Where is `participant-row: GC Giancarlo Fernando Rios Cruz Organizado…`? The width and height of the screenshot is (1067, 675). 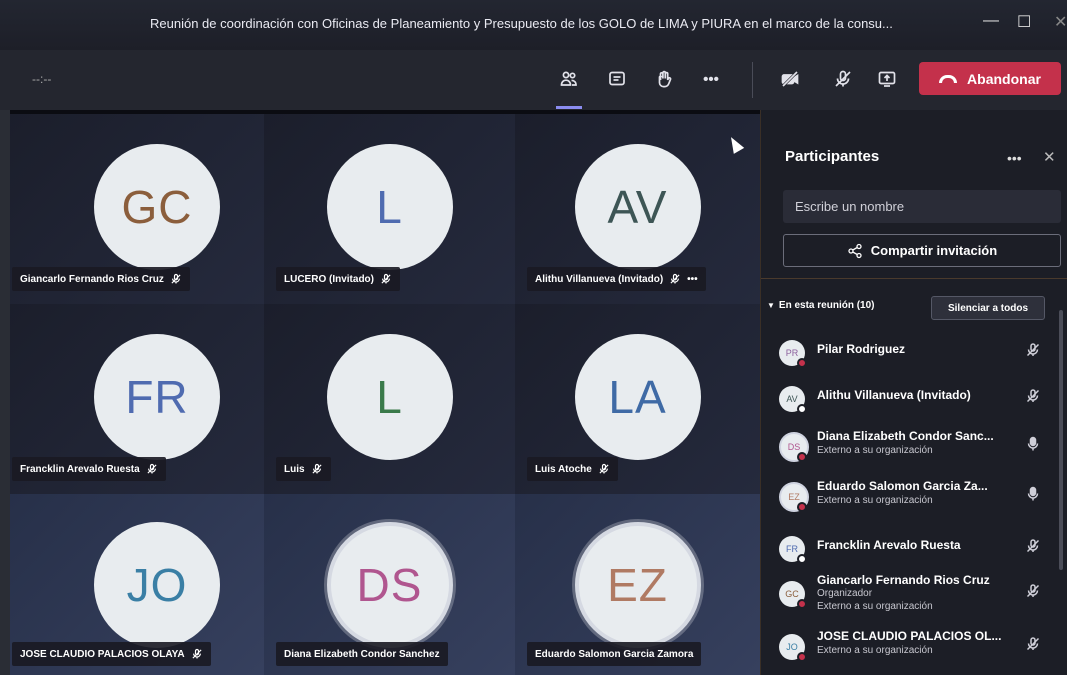
participant-row: GC Giancarlo Fernando Rios Cruz Organizado… is located at coordinates (914, 593).